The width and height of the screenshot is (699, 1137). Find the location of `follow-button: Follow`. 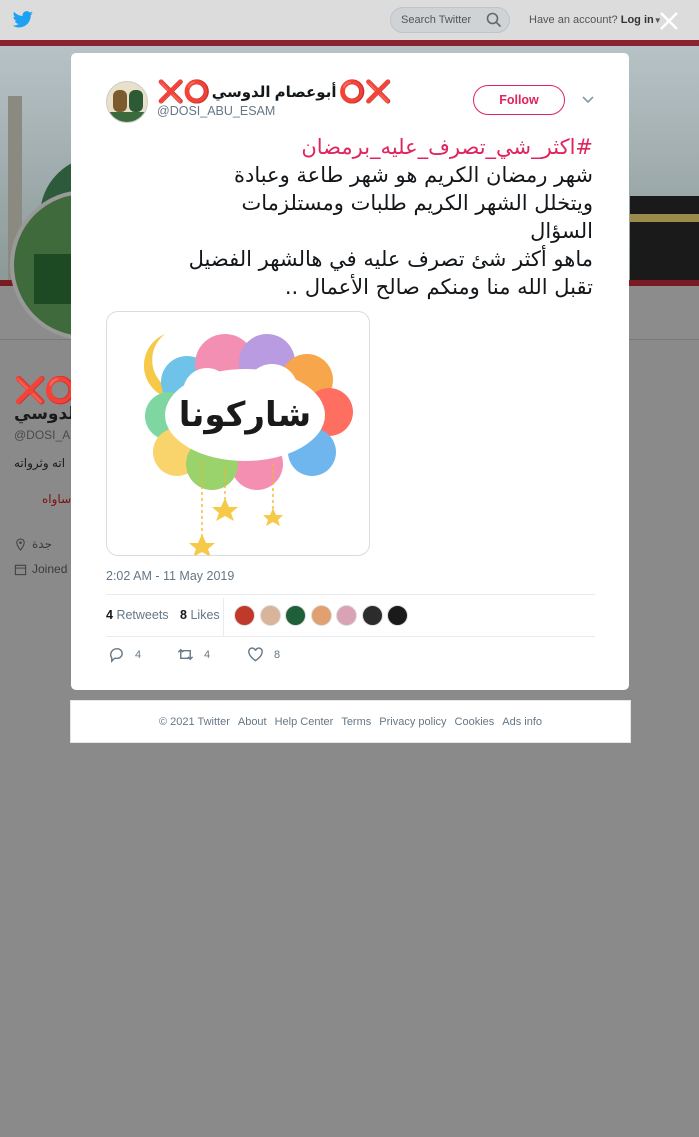

follow-button: Follow is located at coordinates (519, 100).